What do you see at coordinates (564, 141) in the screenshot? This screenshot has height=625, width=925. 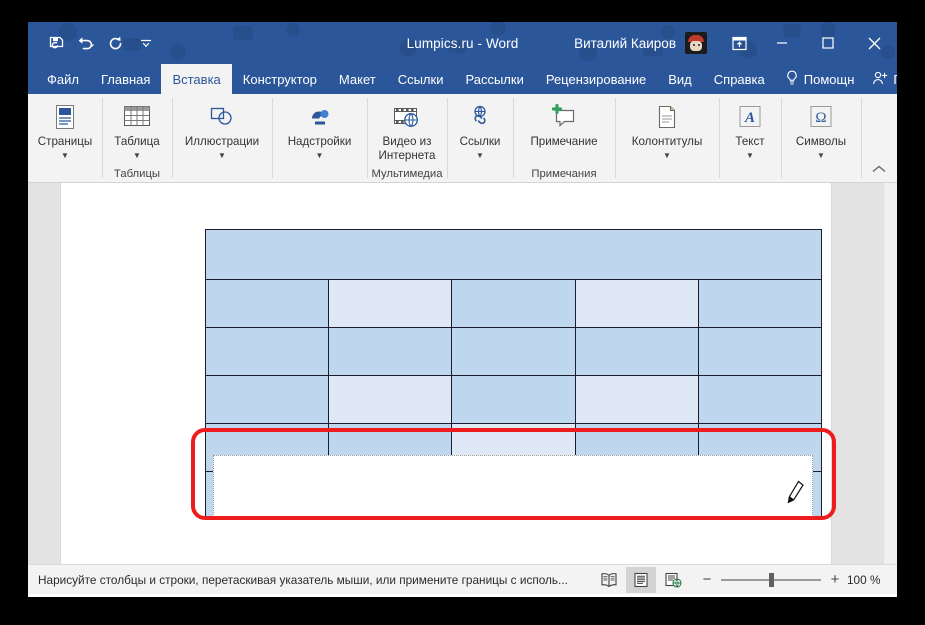 I see `new-comment-label: Примечание` at bounding box center [564, 141].